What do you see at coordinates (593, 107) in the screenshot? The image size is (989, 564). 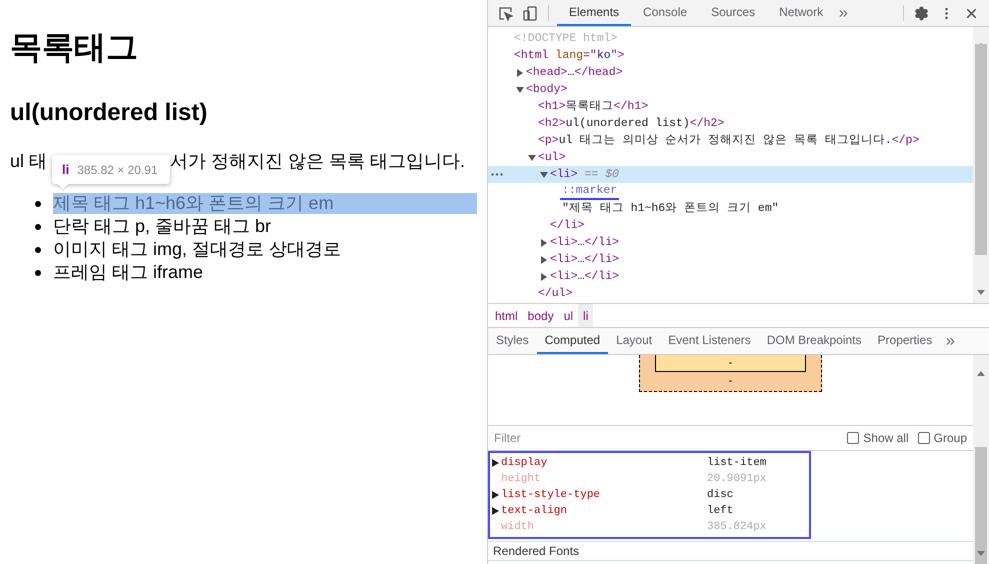 I see `dom-node-line: <h1>목록태그</h1>` at bounding box center [593, 107].